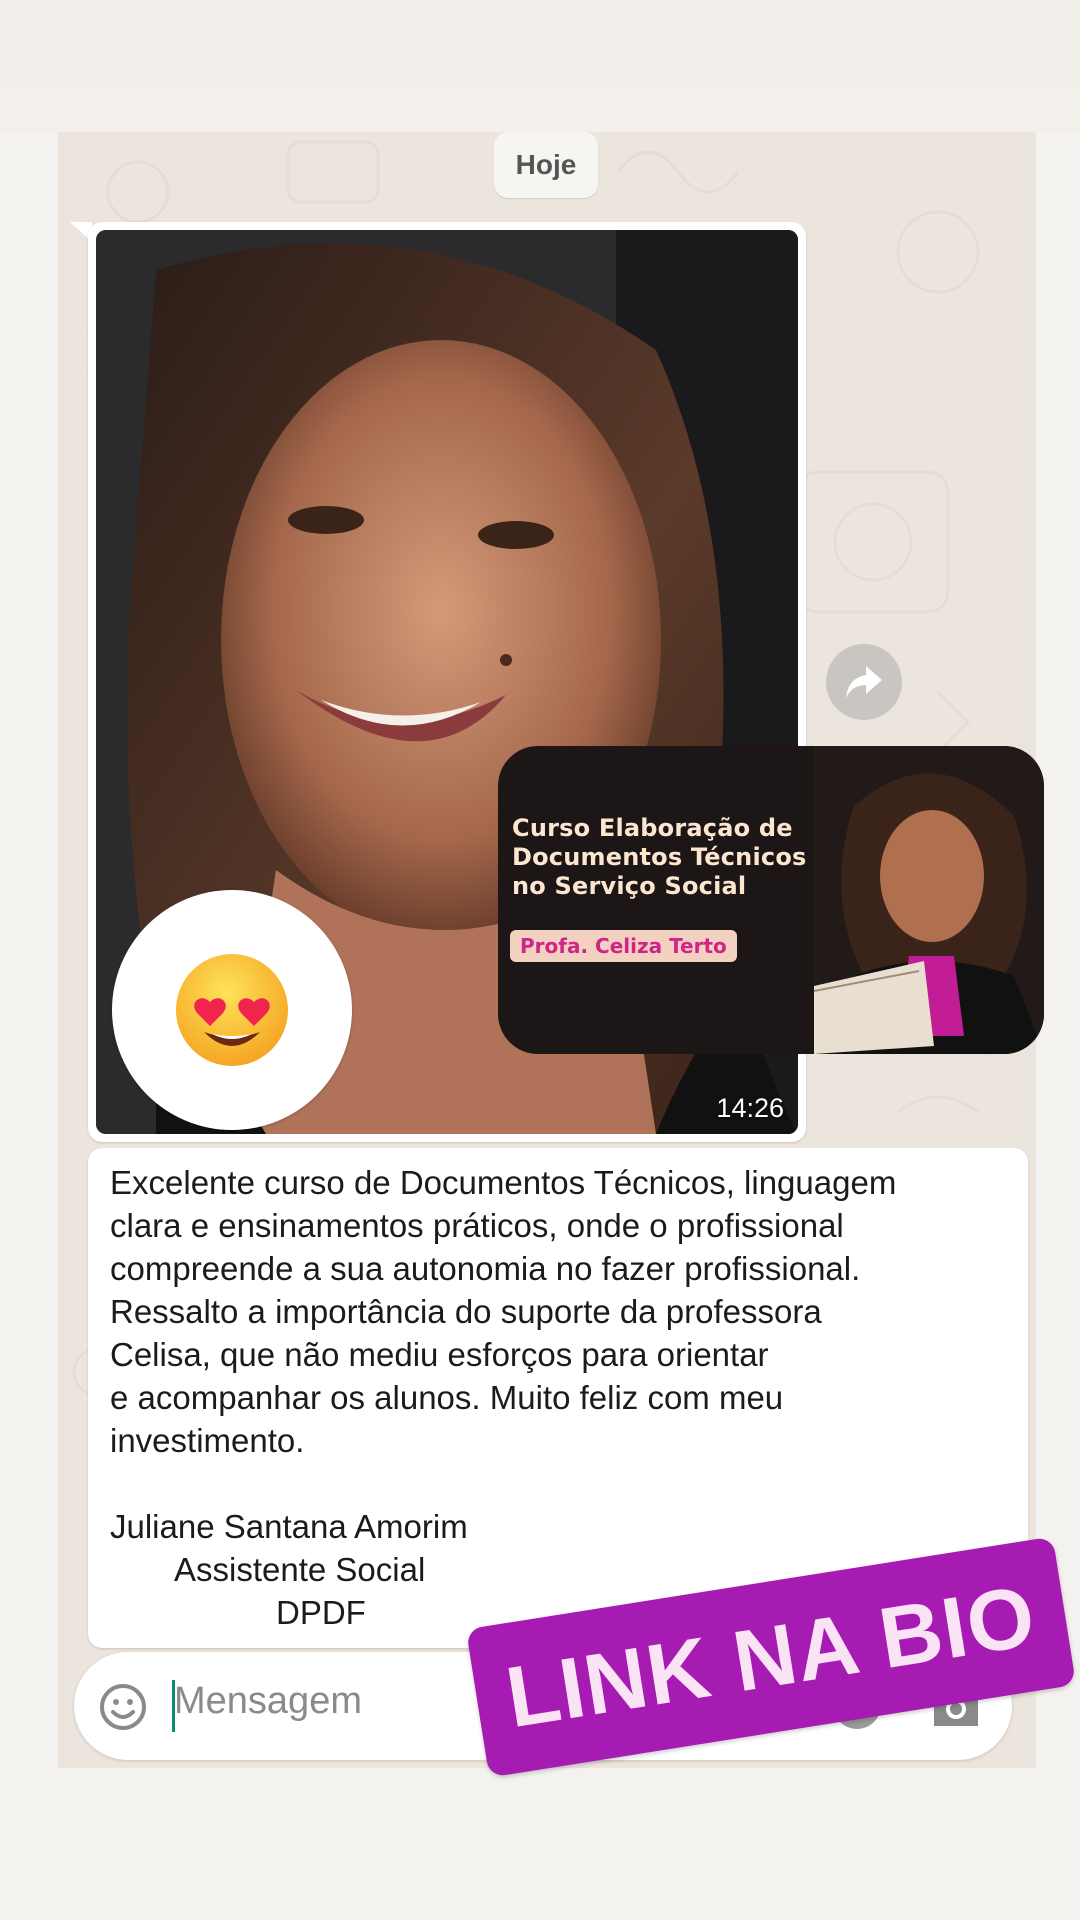 The width and height of the screenshot is (1080, 1920). Describe the element at coordinates (289, 1526) in the screenshot. I see `signature-name: Juliane Santana Amorim` at that location.